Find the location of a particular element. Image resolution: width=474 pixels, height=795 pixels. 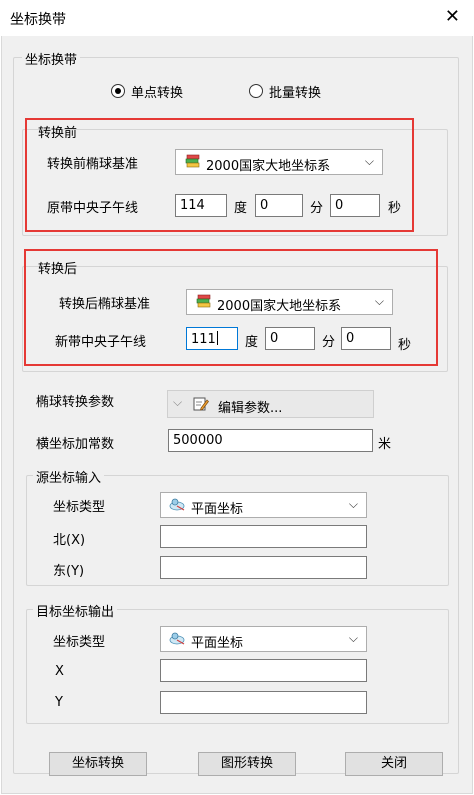

before-second-value: 0 is located at coordinates (339, 205).